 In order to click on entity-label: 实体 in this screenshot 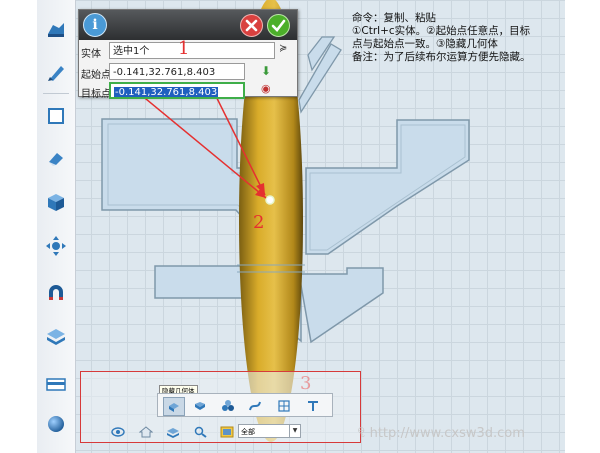, I will do `click(91, 54)`.